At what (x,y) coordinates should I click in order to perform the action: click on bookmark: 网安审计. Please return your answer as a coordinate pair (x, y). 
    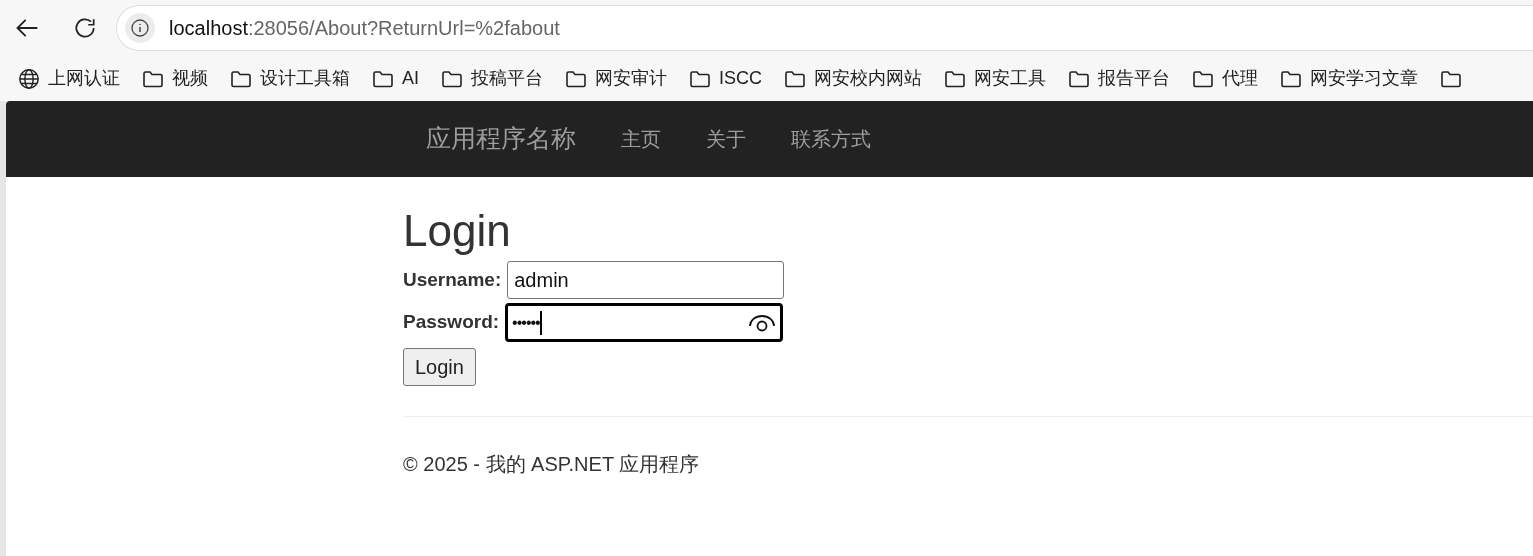
    Looking at the image, I should click on (616, 78).